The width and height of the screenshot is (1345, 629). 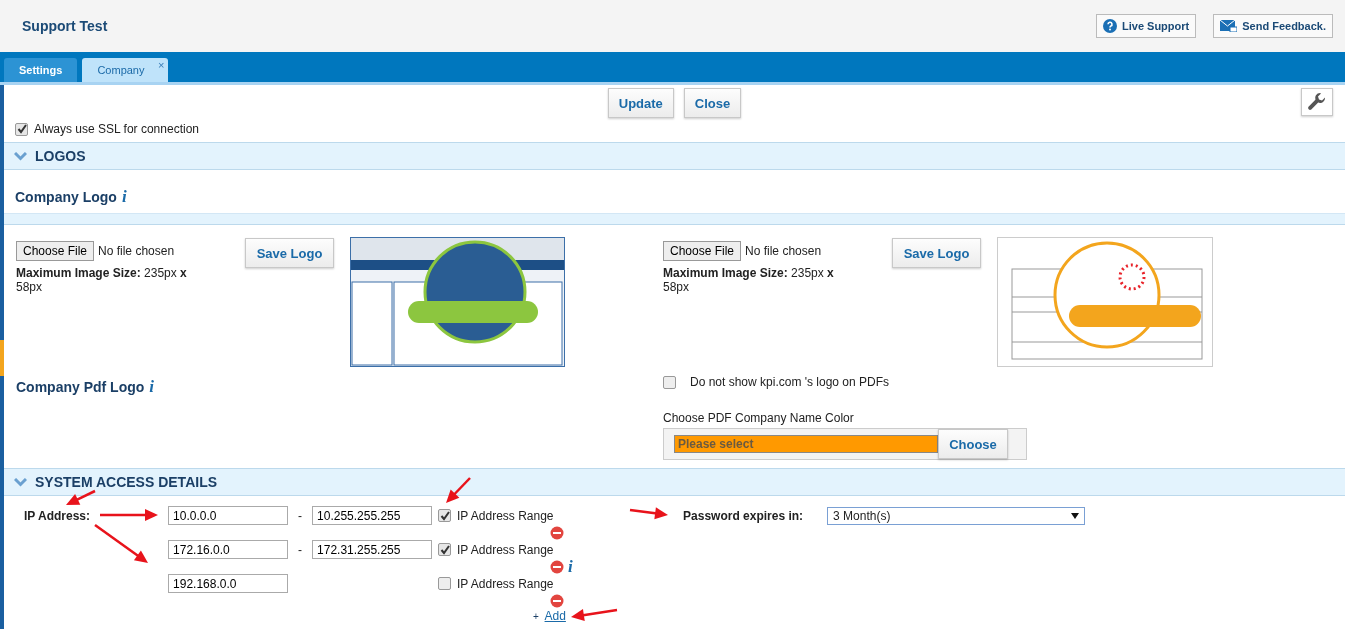 I want to click on help-icon, so click(x=1110, y=26).